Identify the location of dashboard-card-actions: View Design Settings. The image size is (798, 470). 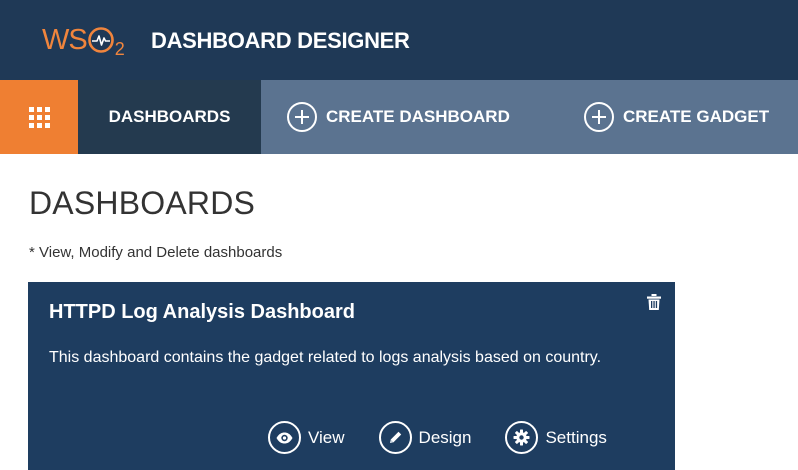
(437, 437).